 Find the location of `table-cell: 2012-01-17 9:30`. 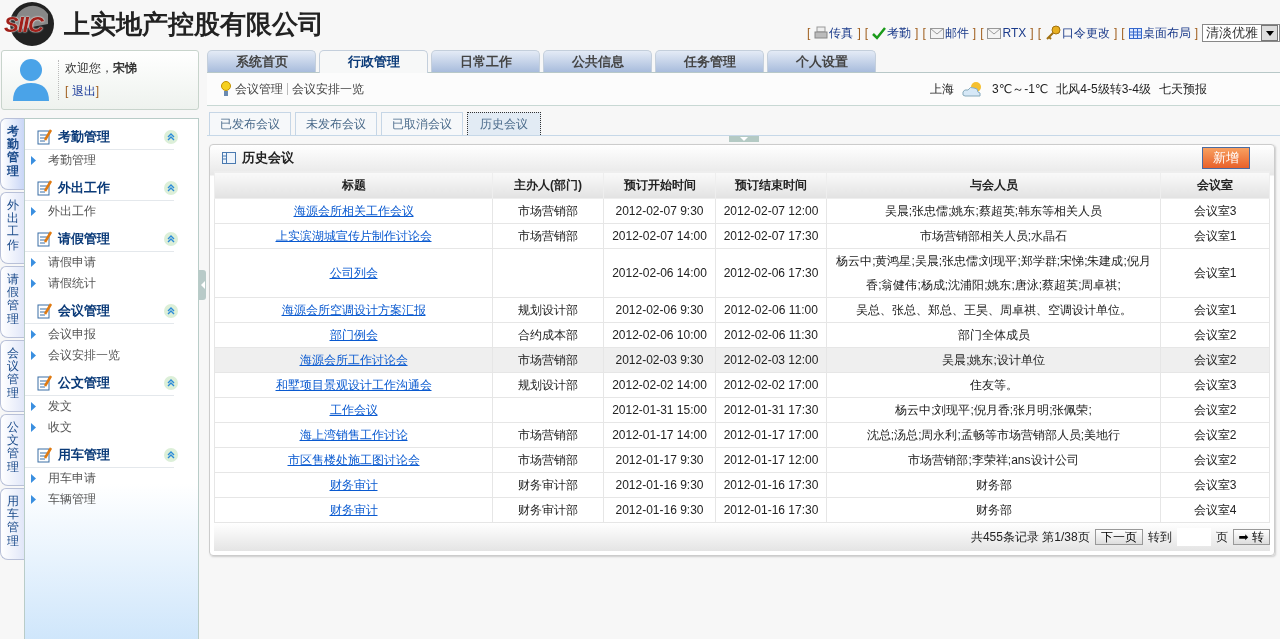

table-cell: 2012-01-17 9:30 is located at coordinates (659, 460).